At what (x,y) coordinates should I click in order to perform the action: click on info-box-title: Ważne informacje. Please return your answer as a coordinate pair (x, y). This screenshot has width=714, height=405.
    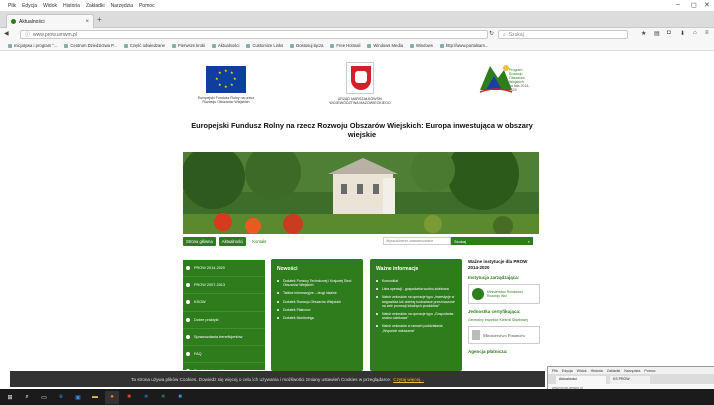
    Looking at the image, I should click on (397, 269).